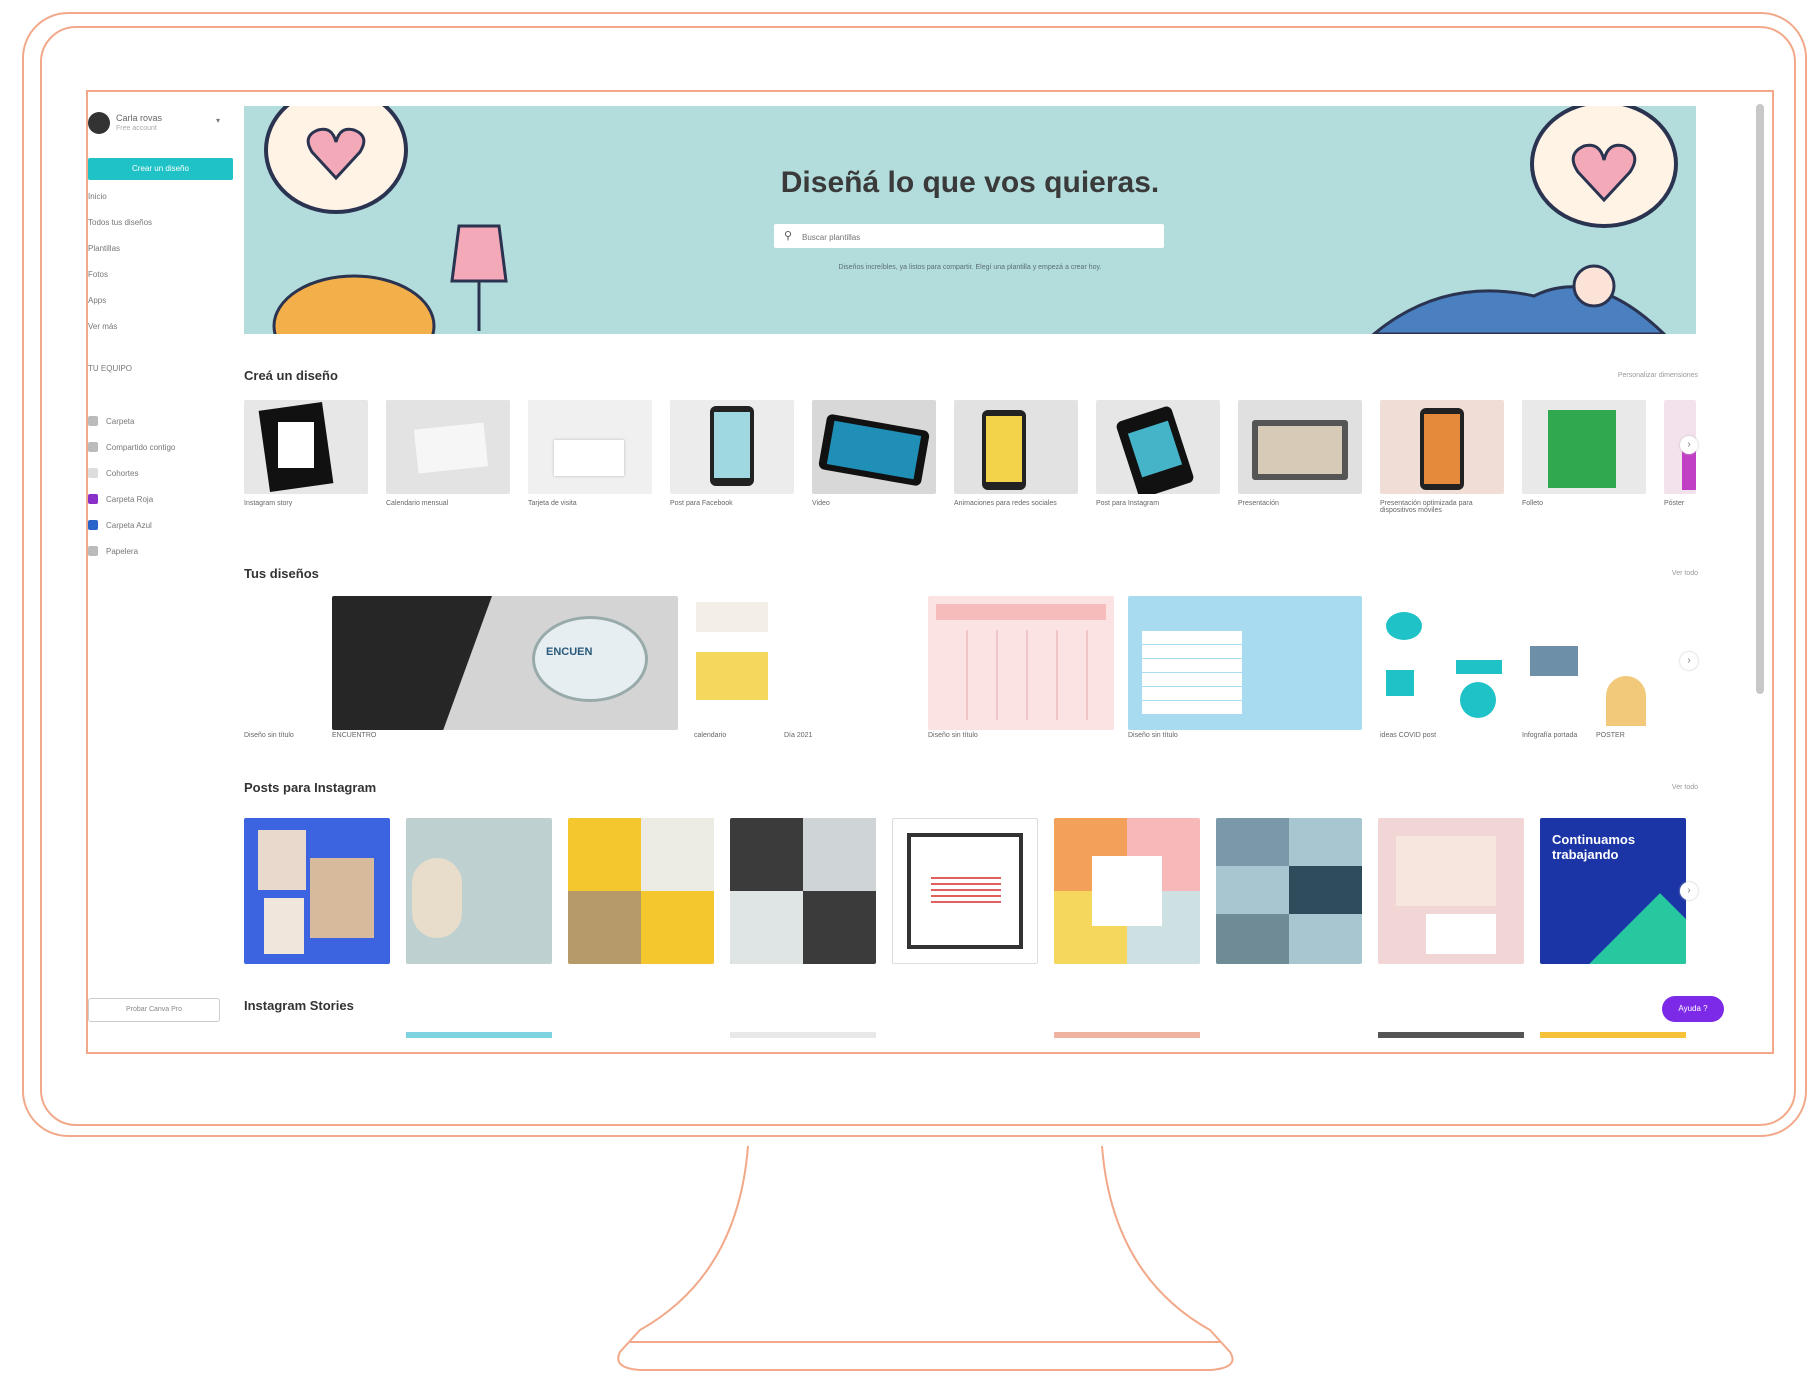 The width and height of the screenshot is (1813, 1379). Describe the element at coordinates (1128, 503) in the screenshot. I see `create-card-label: Post para Instagram` at that location.